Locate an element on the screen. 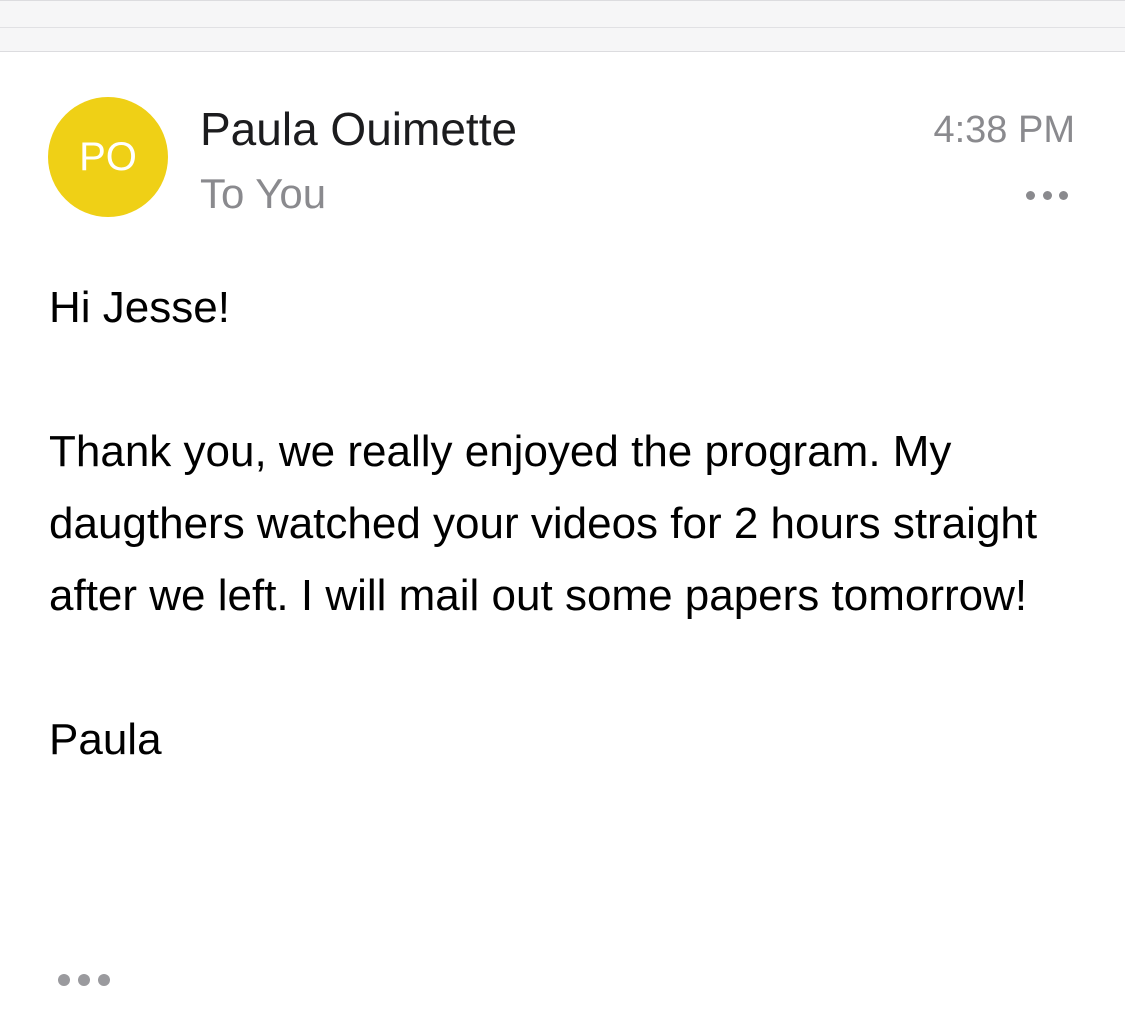  message-time: 4:38 PM is located at coordinates (1004, 130).